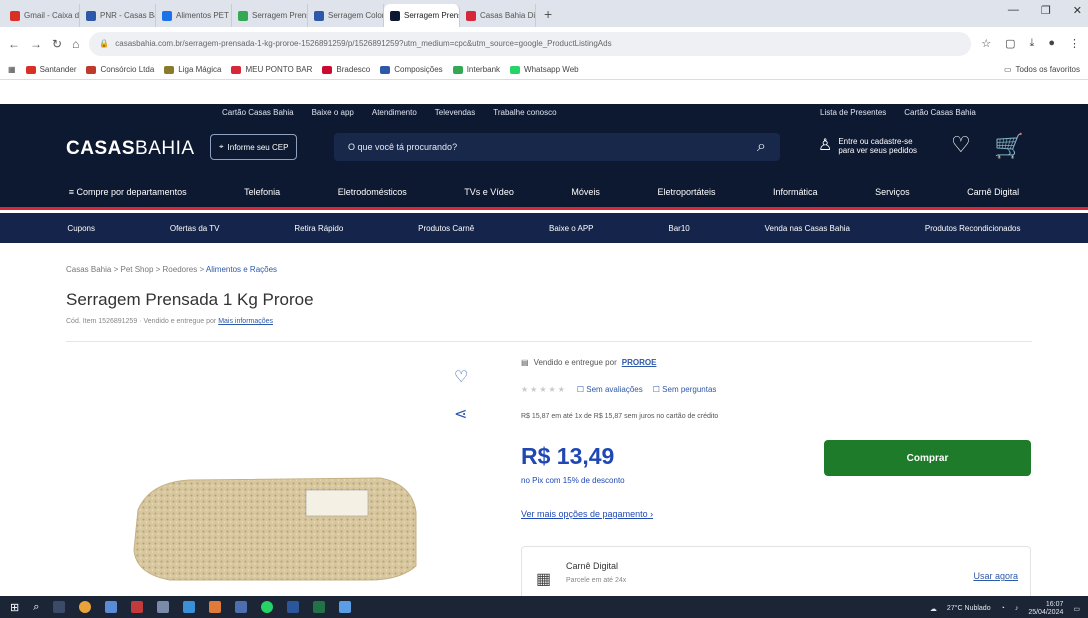  Describe the element at coordinates (1013, 10) in the screenshot. I see `minimize-icon: —` at that location.